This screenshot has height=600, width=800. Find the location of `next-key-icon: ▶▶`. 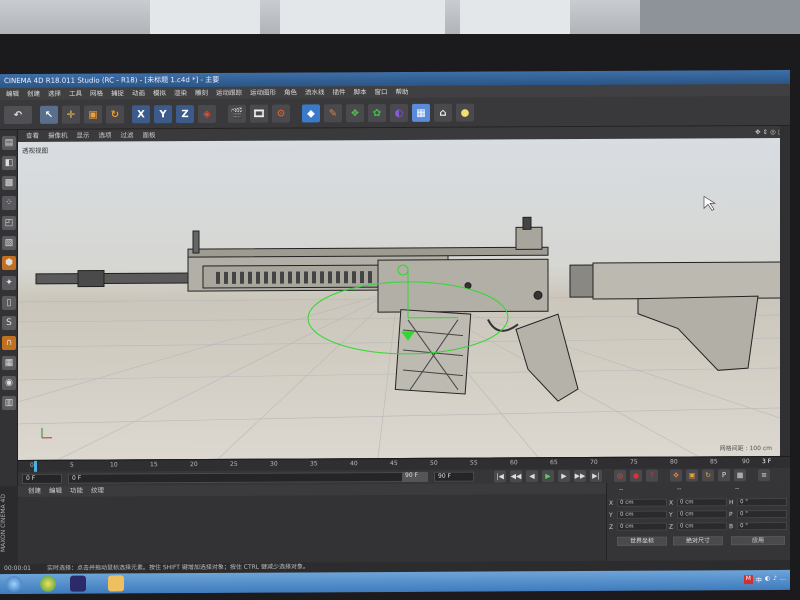

next-key-icon: ▶▶ is located at coordinates (580, 476).